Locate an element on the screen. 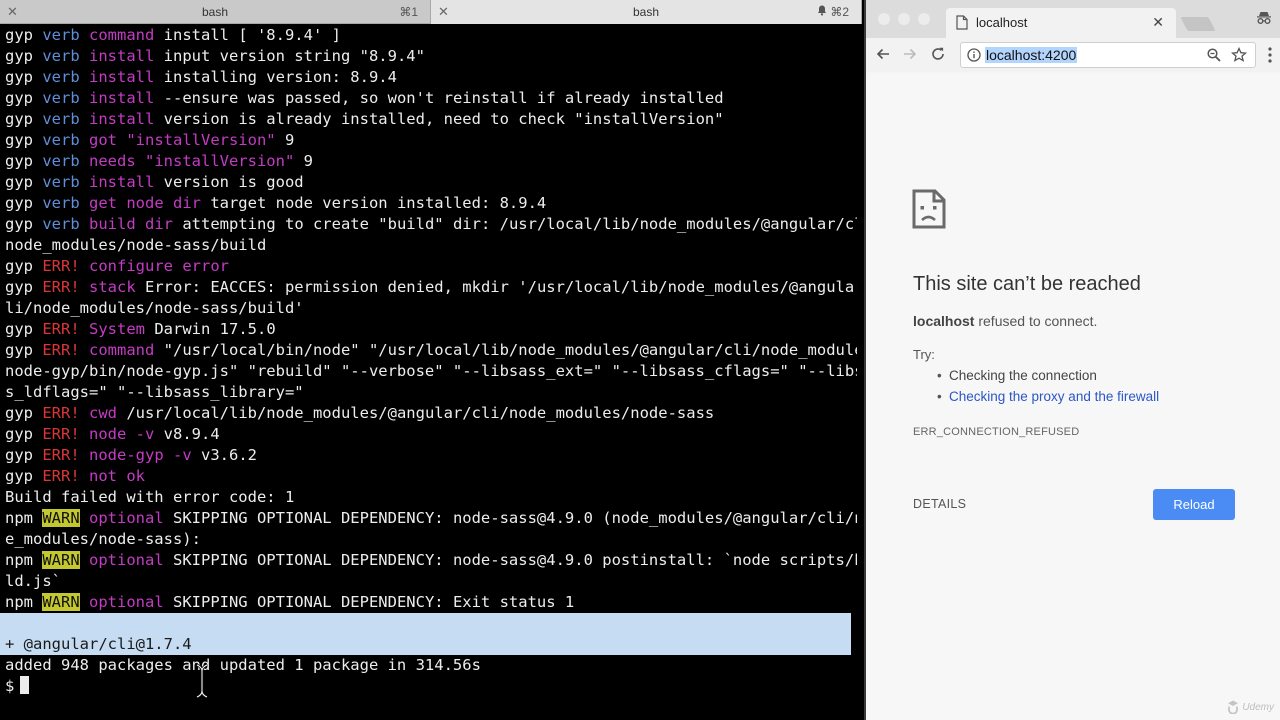  info-icon is located at coordinates (974, 55).